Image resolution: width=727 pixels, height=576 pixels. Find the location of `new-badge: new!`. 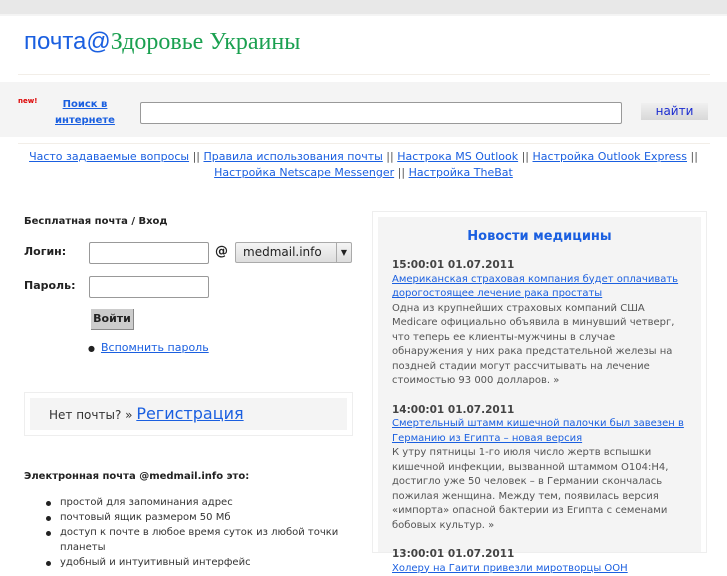

new-badge: new! is located at coordinates (28, 101).